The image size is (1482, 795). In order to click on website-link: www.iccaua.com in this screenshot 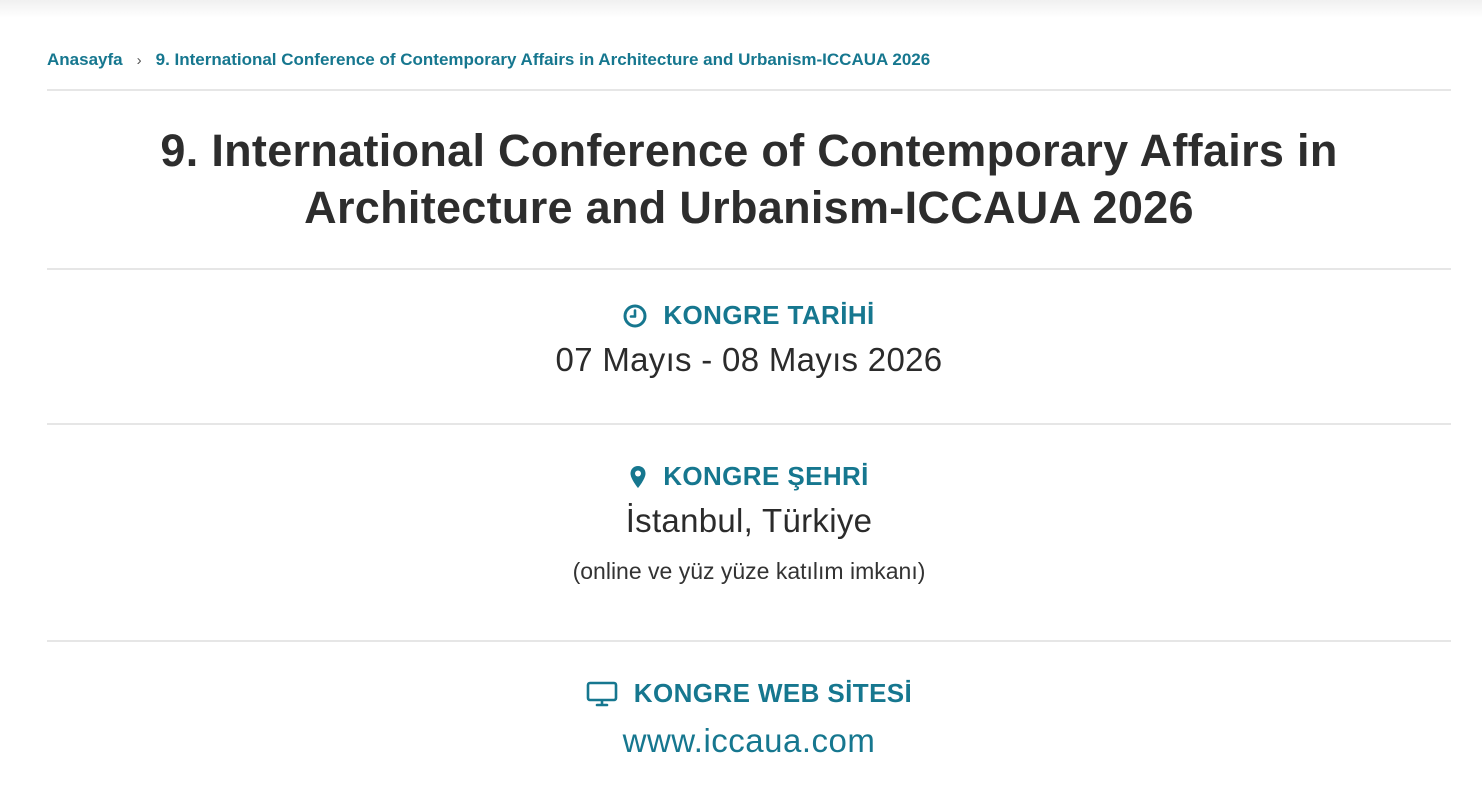, I will do `click(749, 741)`.